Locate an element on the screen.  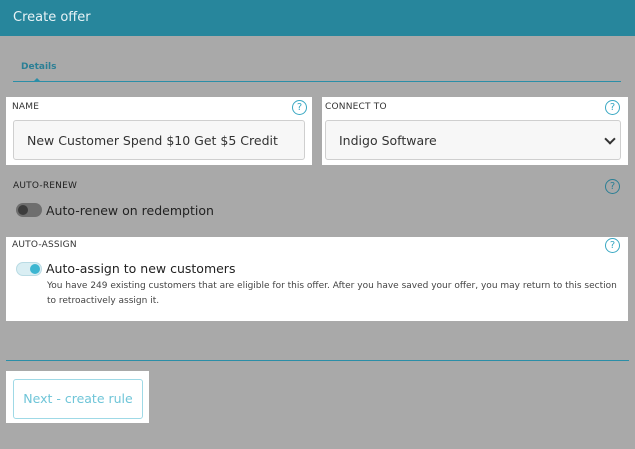
connect-label: CONNECT TO is located at coordinates (356, 107).